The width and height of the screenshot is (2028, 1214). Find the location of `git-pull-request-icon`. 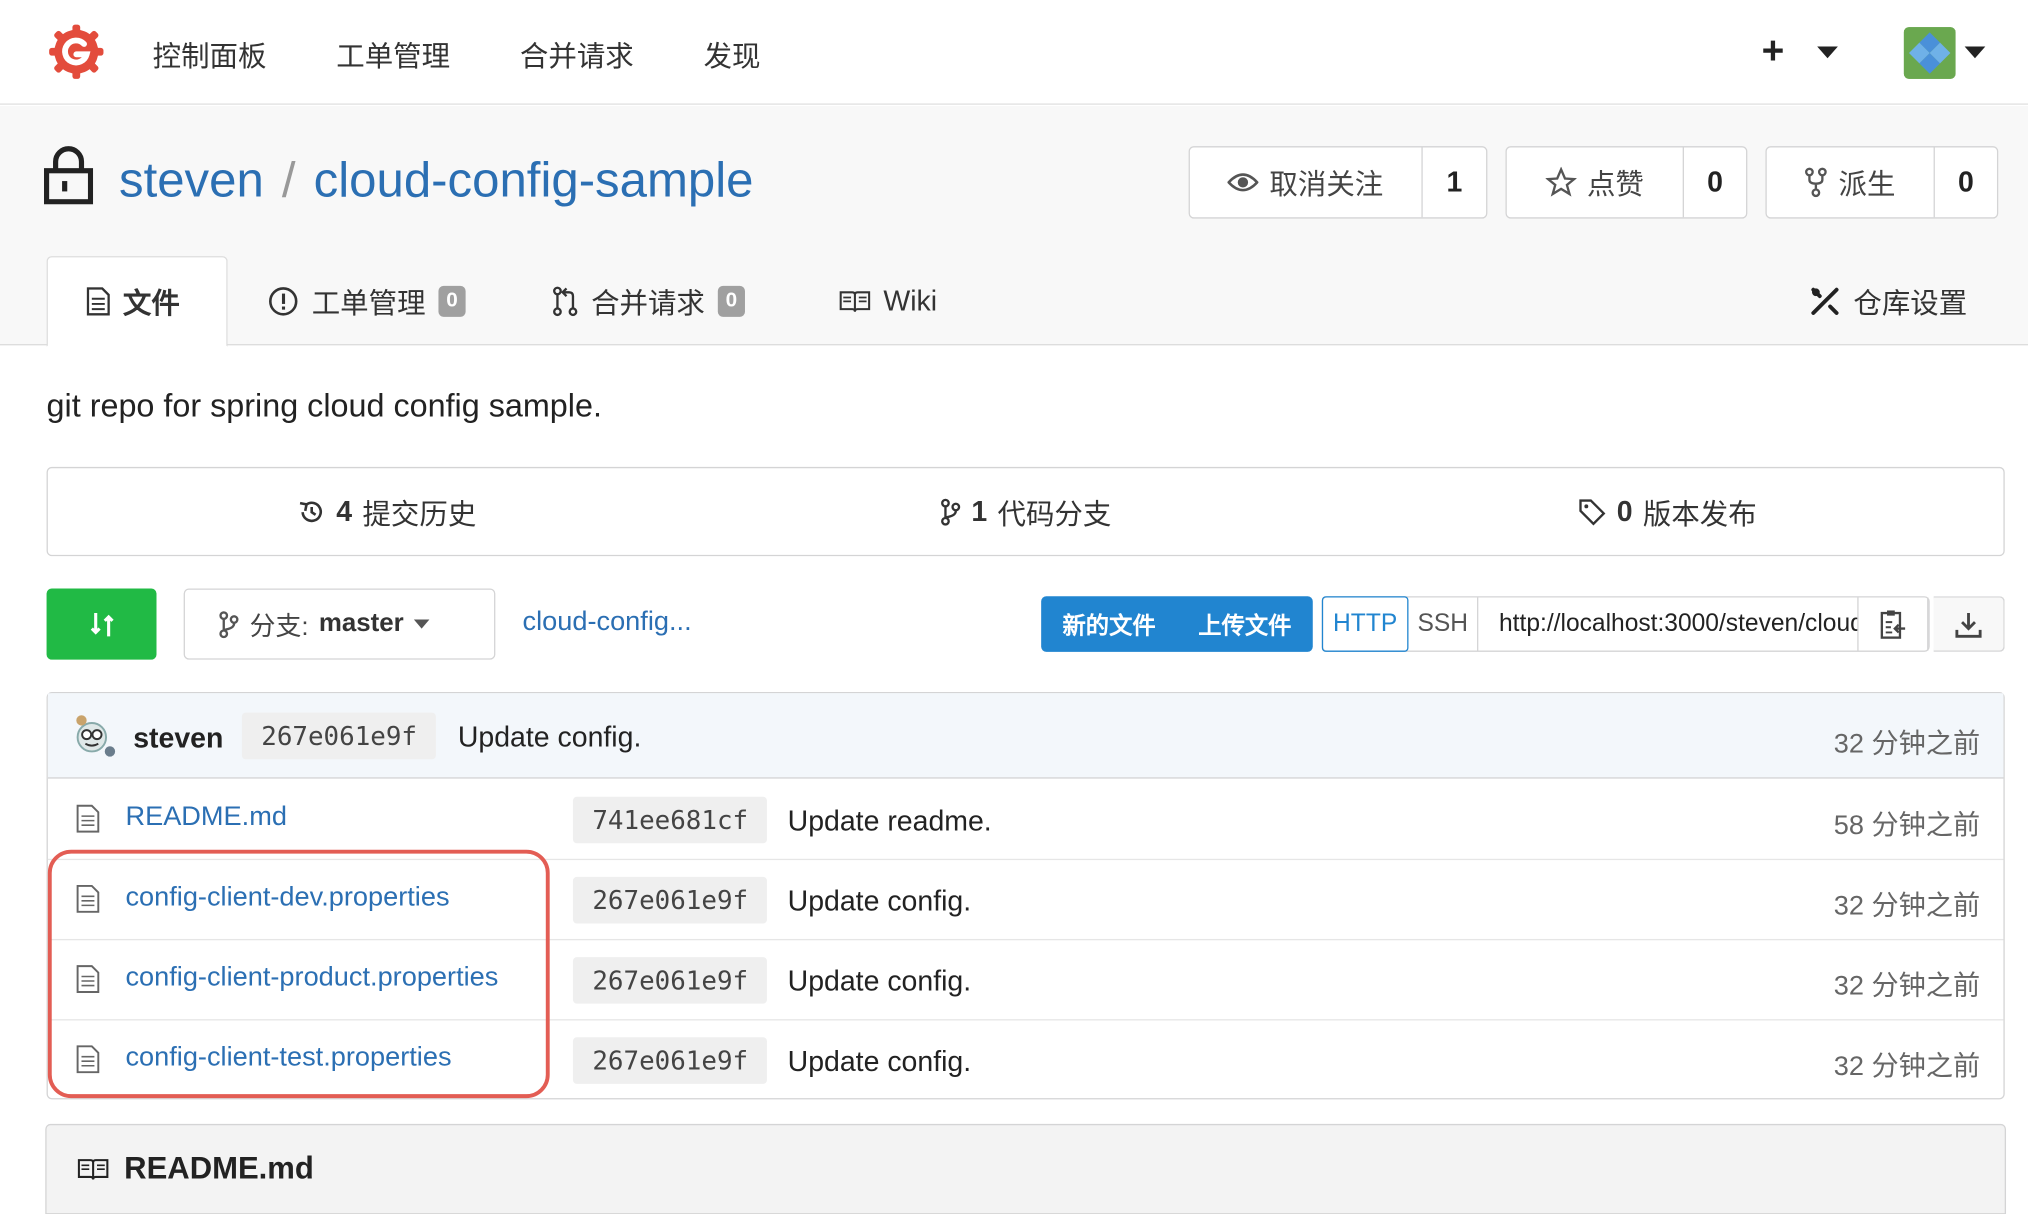

git-pull-request-icon is located at coordinates (565, 300).